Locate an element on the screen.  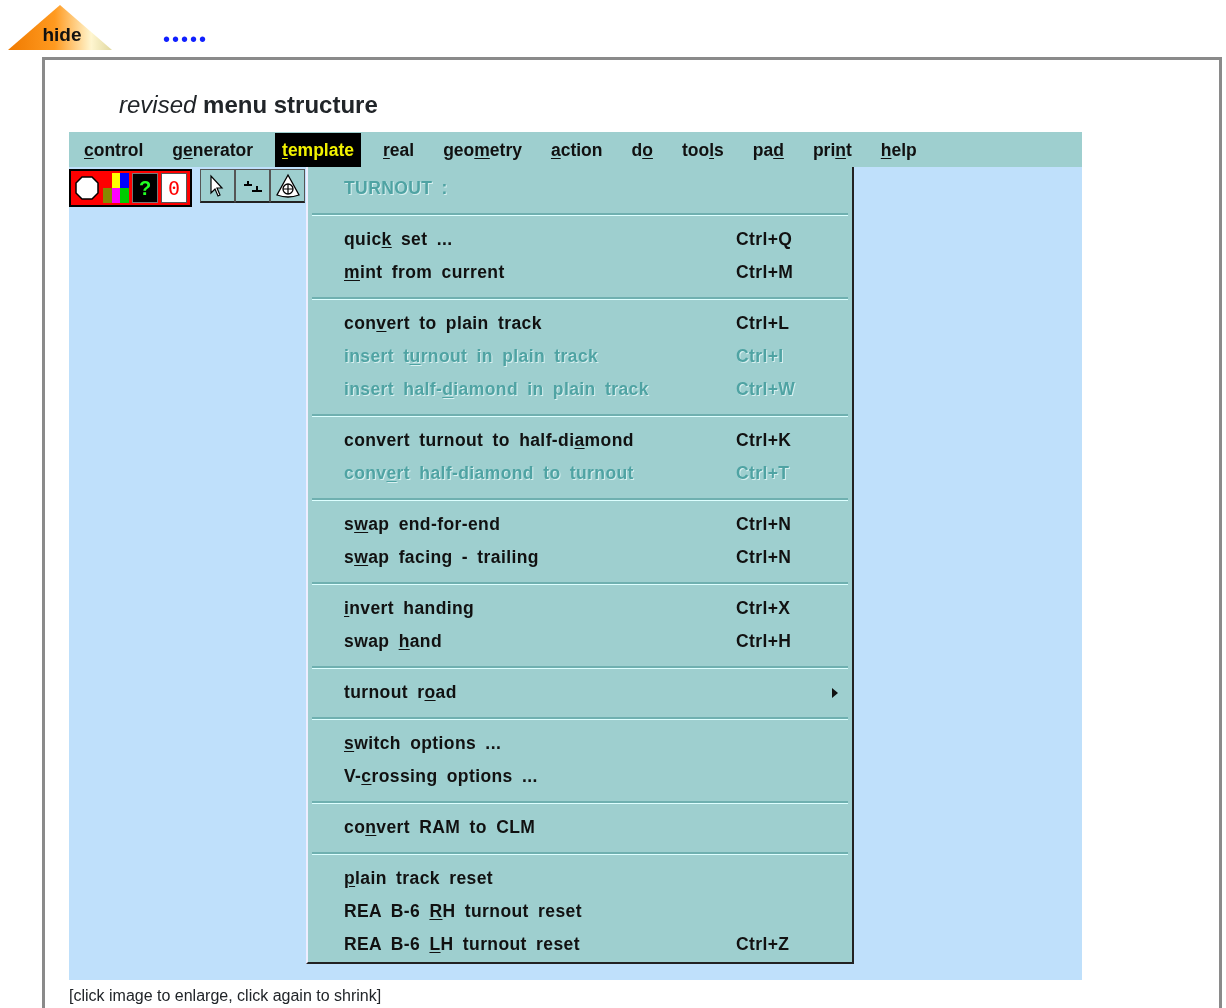
dots-link: ••••• is located at coordinates (185, 39).